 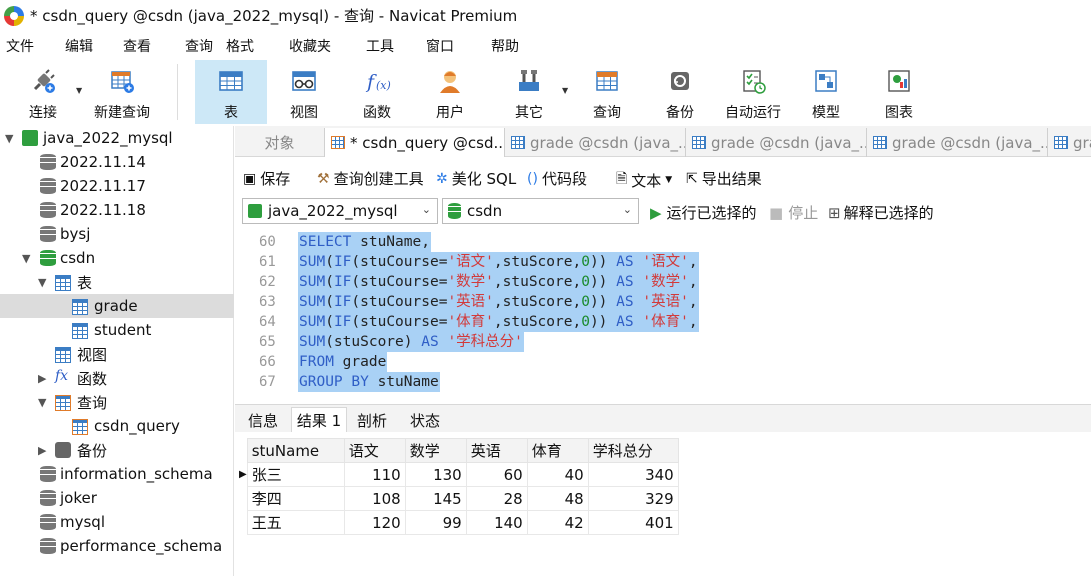 I want to click on query-builder-button: ⚒ 查询创建工具, so click(x=370, y=178).